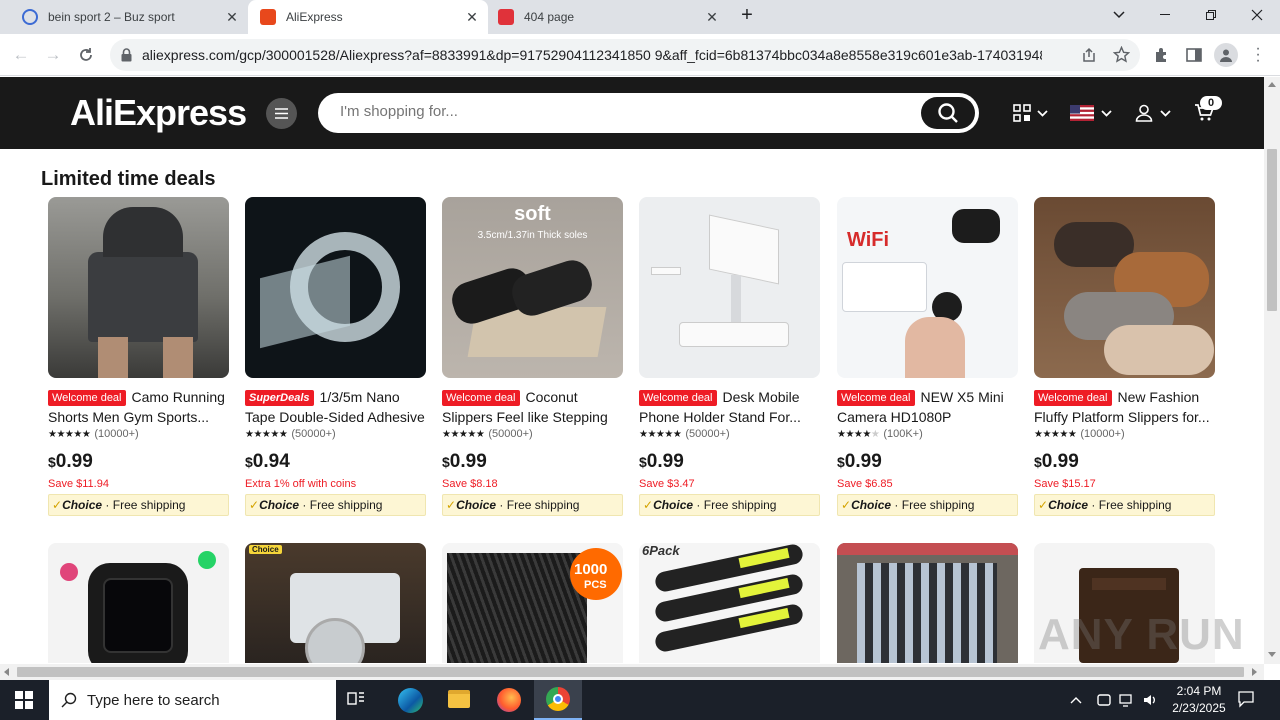  What do you see at coordinates (1091, 113) in the screenshot?
I see `region-selector` at bounding box center [1091, 113].